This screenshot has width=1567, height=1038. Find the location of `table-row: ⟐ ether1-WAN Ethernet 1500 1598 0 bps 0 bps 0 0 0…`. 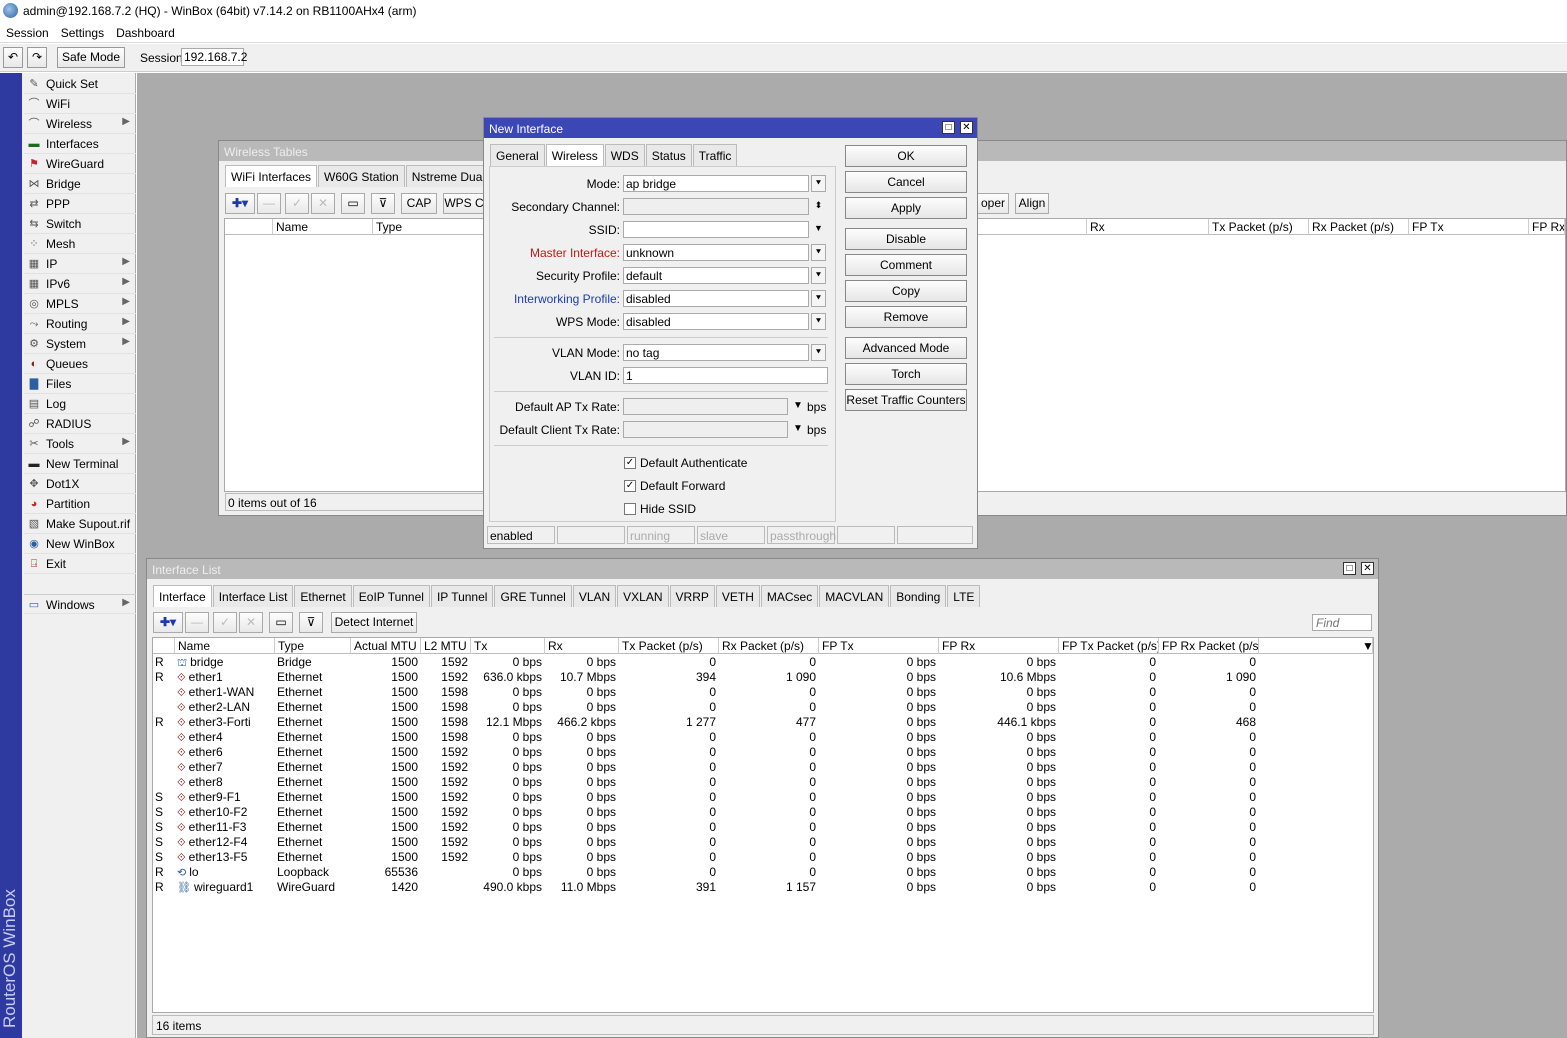

table-row: ⟐ ether1-WAN Ethernet 1500 1598 0 bps 0 bps 0 0 0… is located at coordinates (763, 692).